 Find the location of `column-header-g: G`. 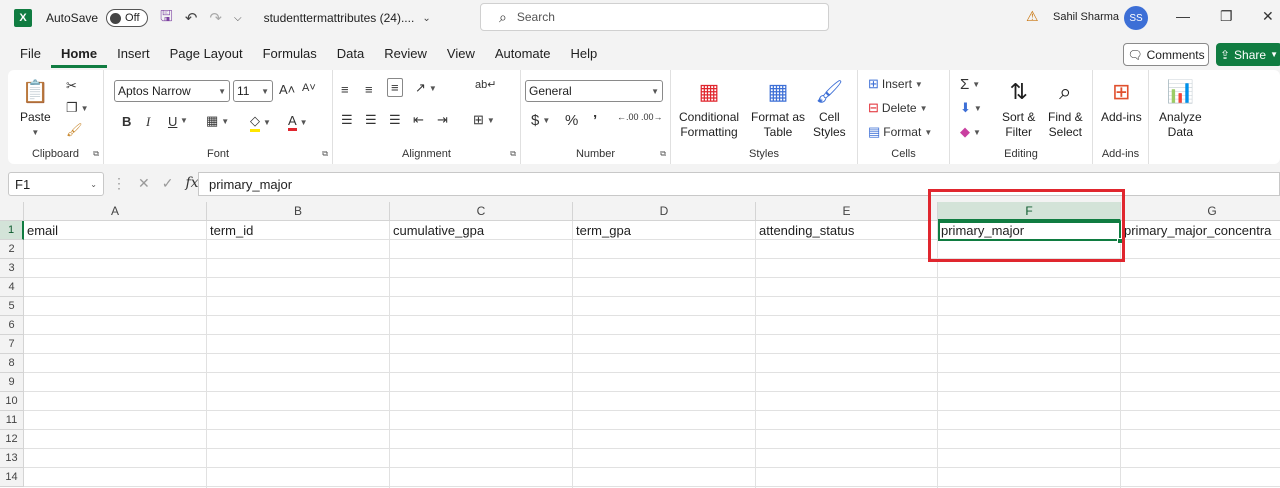

column-header-g: G is located at coordinates (1200, 211).